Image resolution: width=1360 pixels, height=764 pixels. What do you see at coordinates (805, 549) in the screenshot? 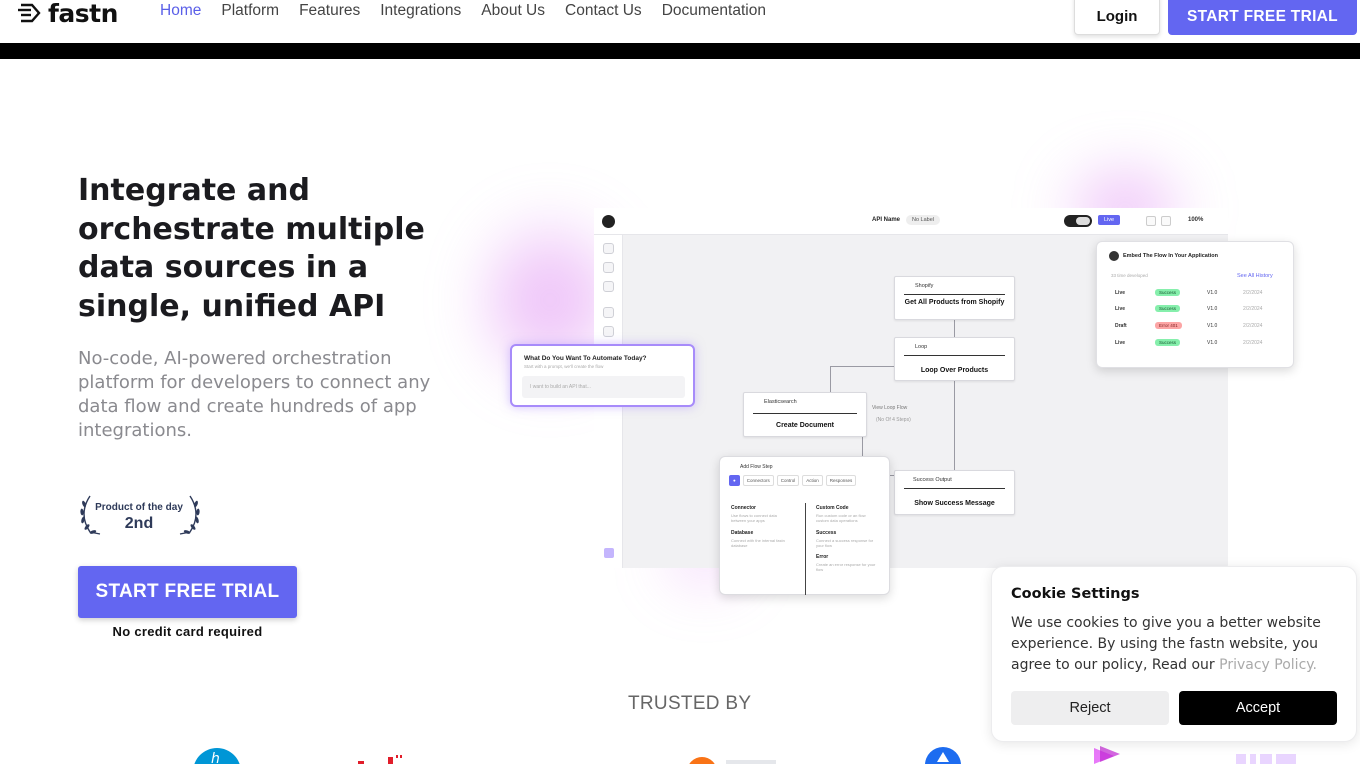
I see `add-step-divider` at bounding box center [805, 549].